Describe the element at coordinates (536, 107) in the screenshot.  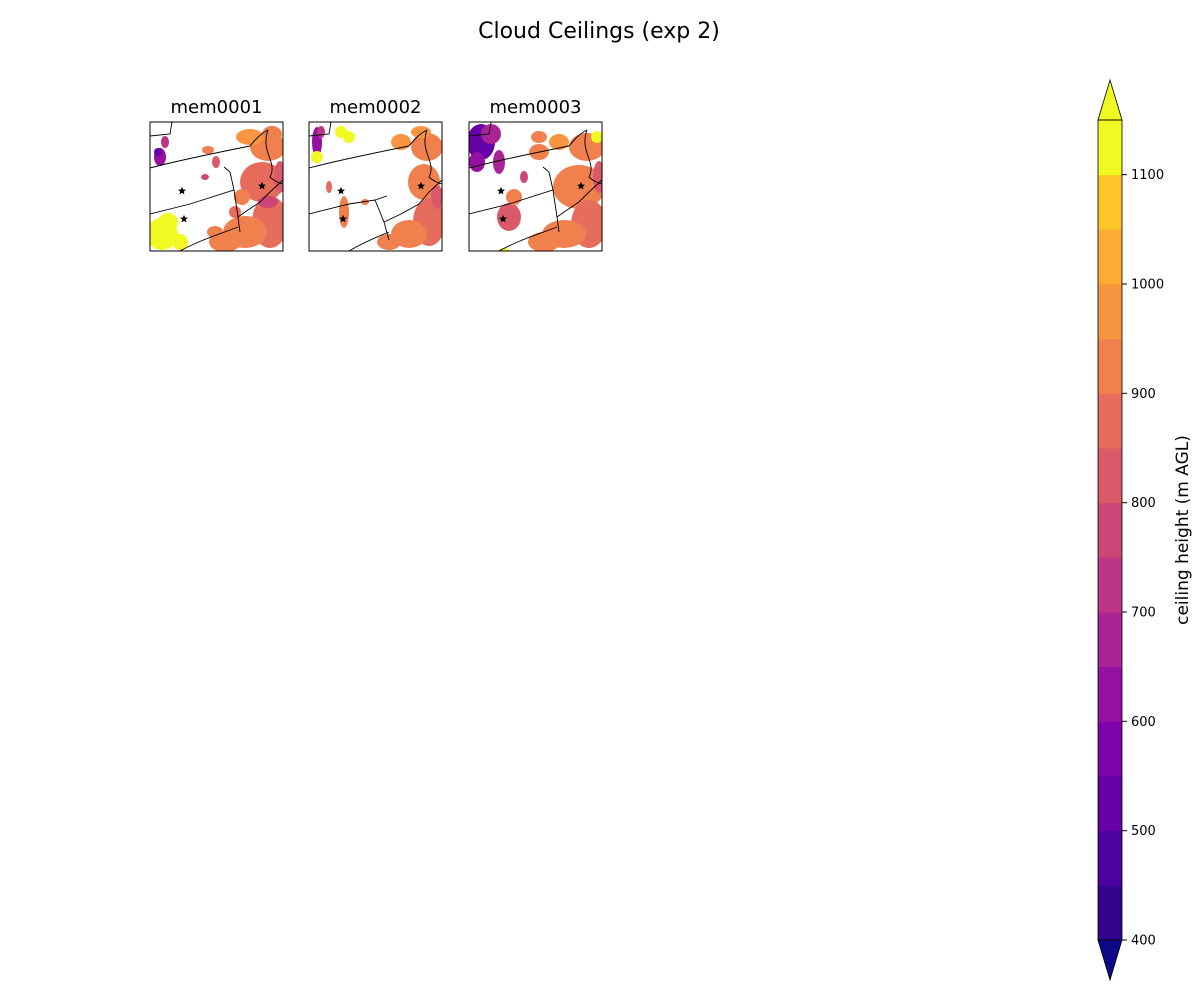
I see `panel-title: mem0003` at that location.